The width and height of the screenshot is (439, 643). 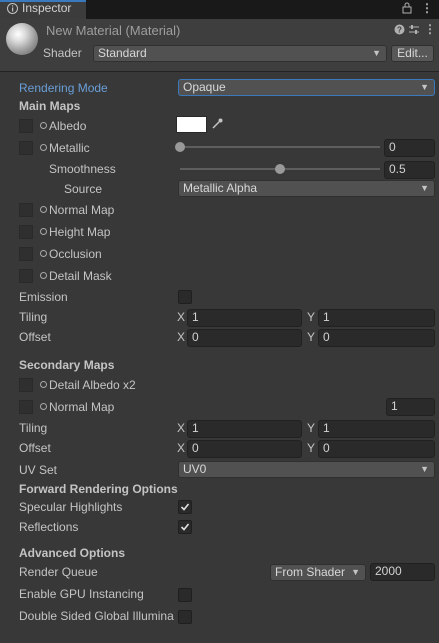 What do you see at coordinates (376, 338) in the screenshot?
I see `offset-y-field: 0` at bounding box center [376, 338].